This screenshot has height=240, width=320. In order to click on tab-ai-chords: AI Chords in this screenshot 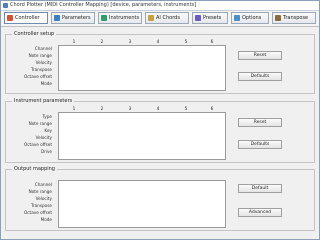, I will do `click(167, 18)`.